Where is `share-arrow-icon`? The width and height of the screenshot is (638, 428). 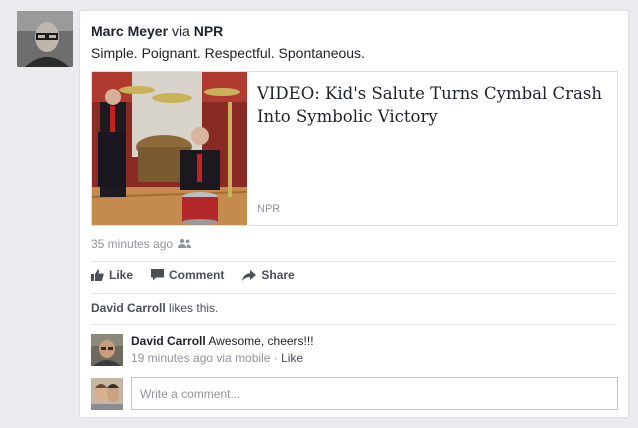
share-arrow-icon is located at coordinates (249, 275).